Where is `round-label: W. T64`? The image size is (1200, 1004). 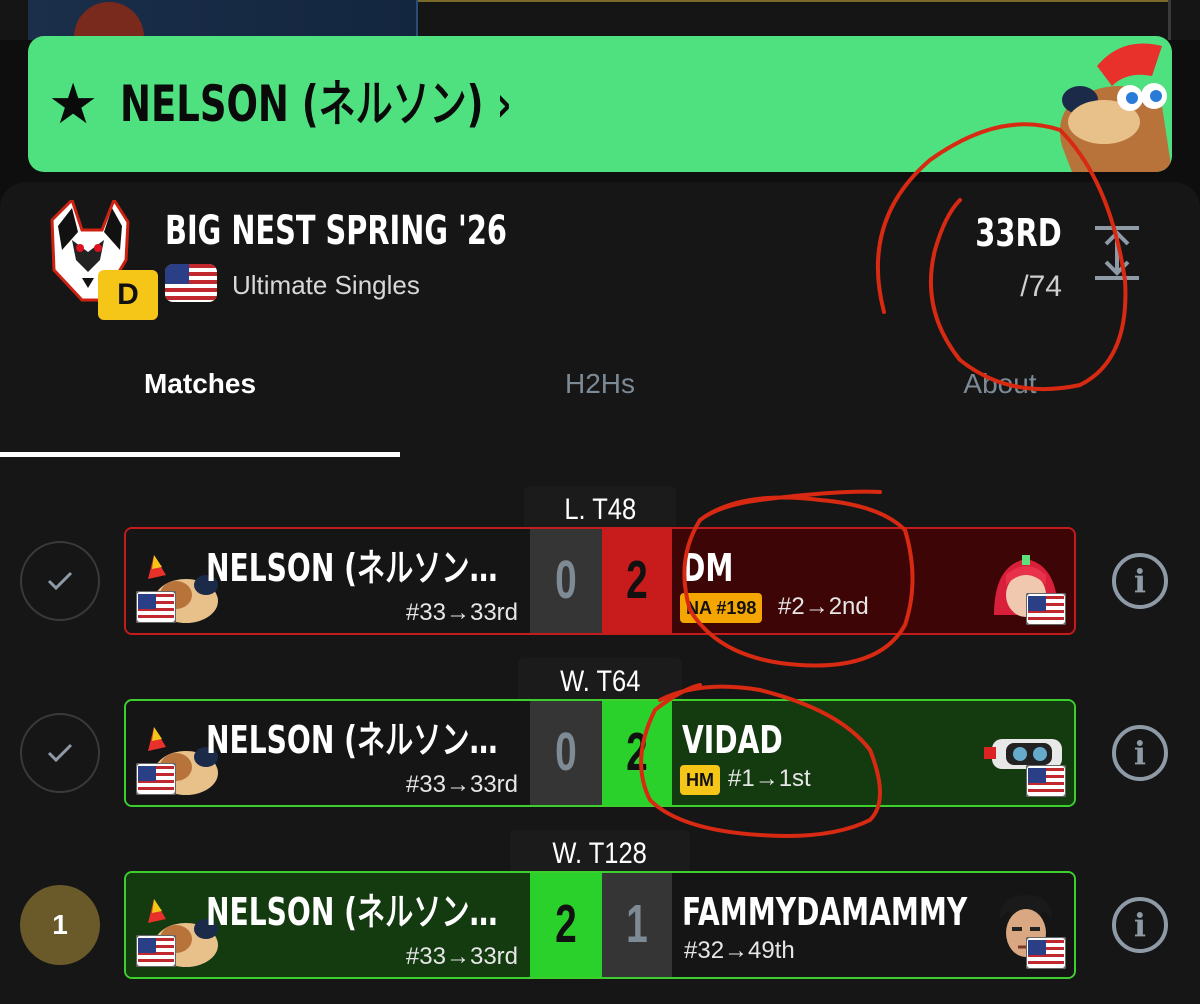 round-label: W. T64 is located at coordinates (600, 681).